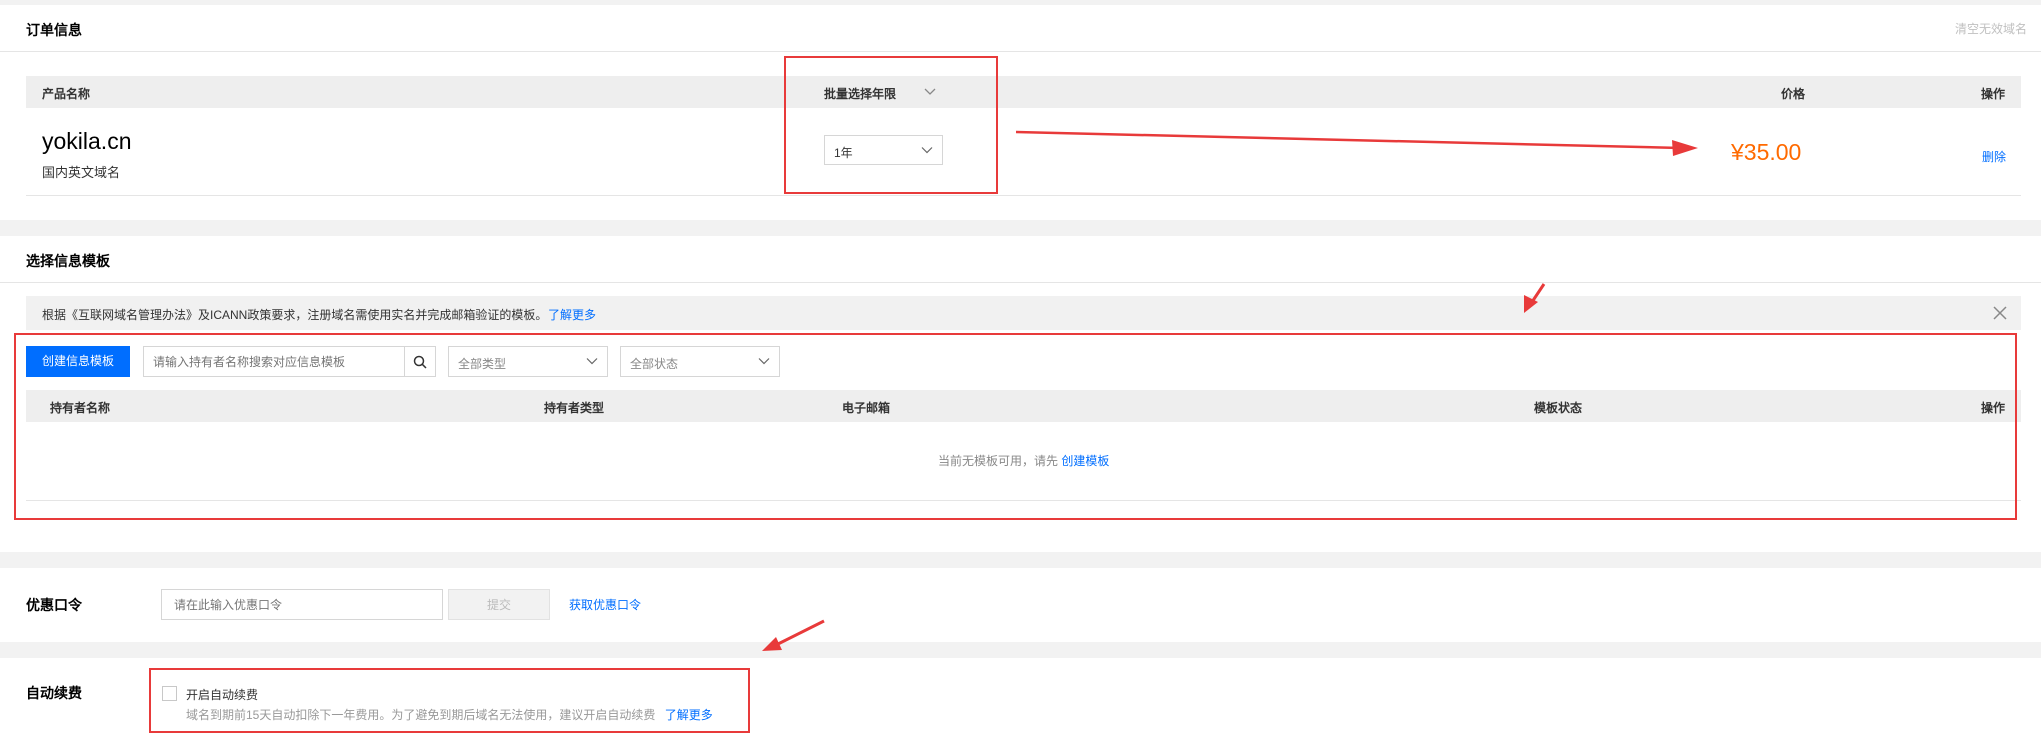 This screenshot has height=746, width=2041. Describe the element at coordinates (54, 30) in the screenshot. I see `order-section-title: 订单信息` at that location.